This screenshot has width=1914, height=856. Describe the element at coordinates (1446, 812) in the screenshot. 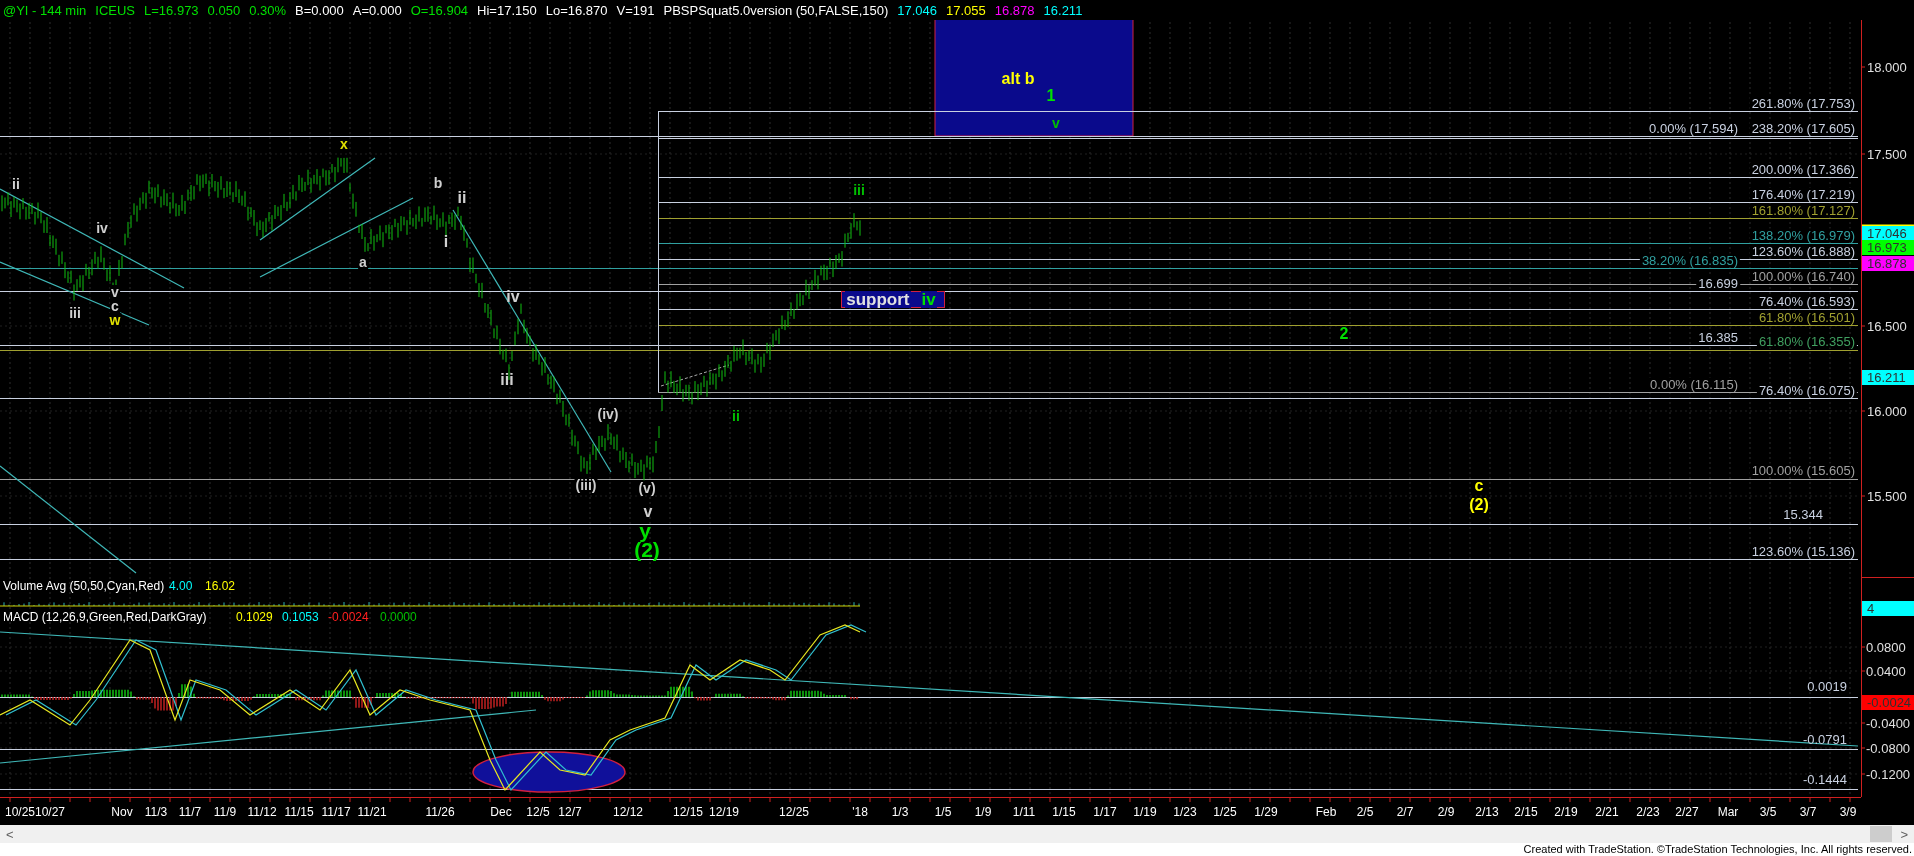

I see `date-axis-label: 2/9` at that location.